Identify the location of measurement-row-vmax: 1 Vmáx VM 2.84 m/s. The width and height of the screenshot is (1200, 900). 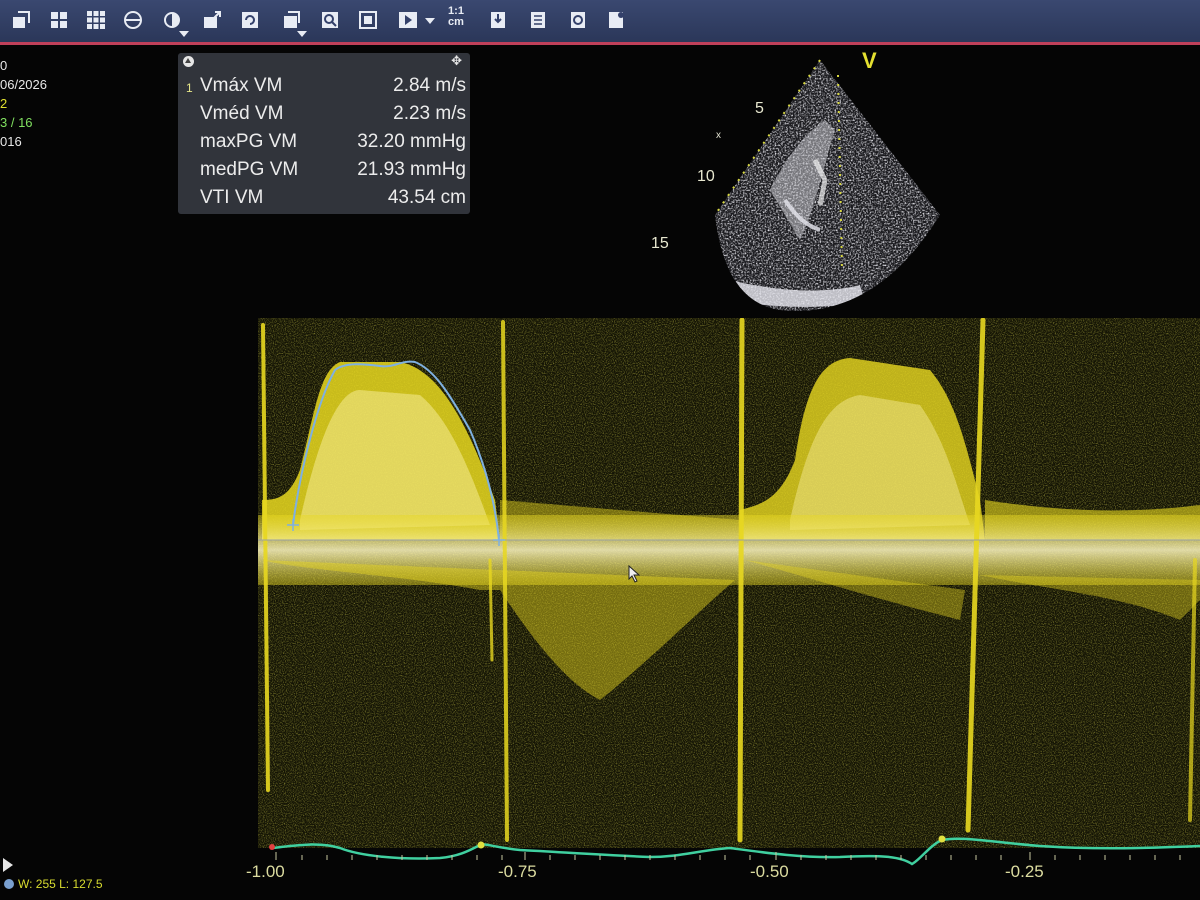
(324, 89).